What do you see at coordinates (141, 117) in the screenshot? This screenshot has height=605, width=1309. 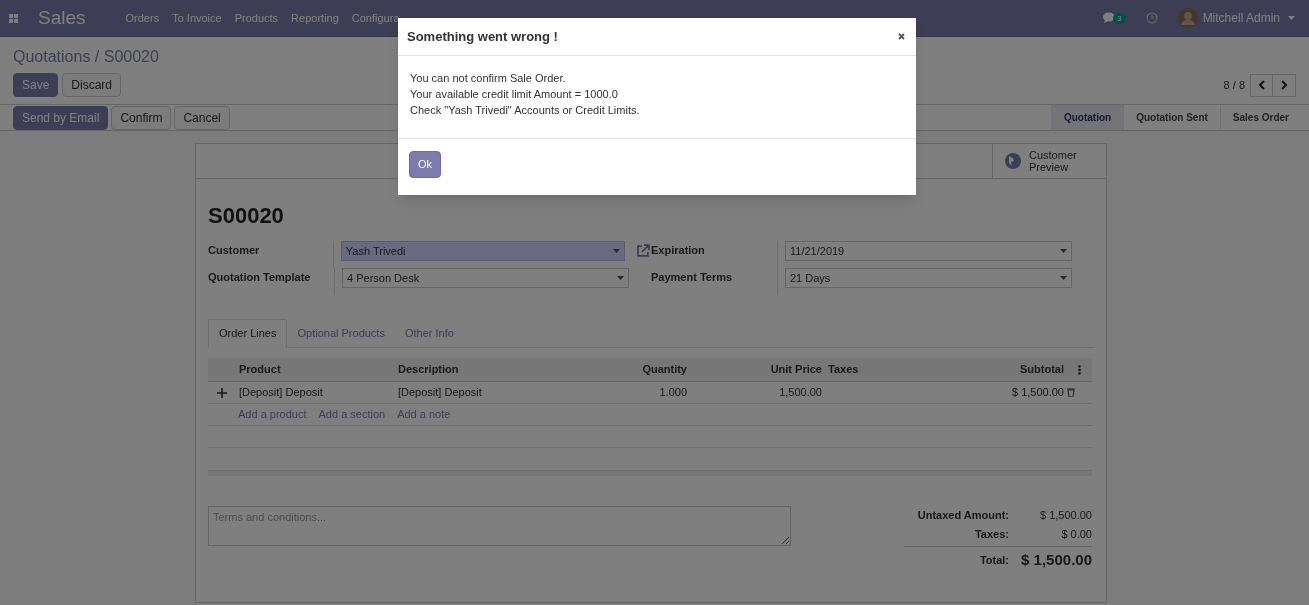 I see `secondary-button: Confirm` at bounding box center [141, 117].